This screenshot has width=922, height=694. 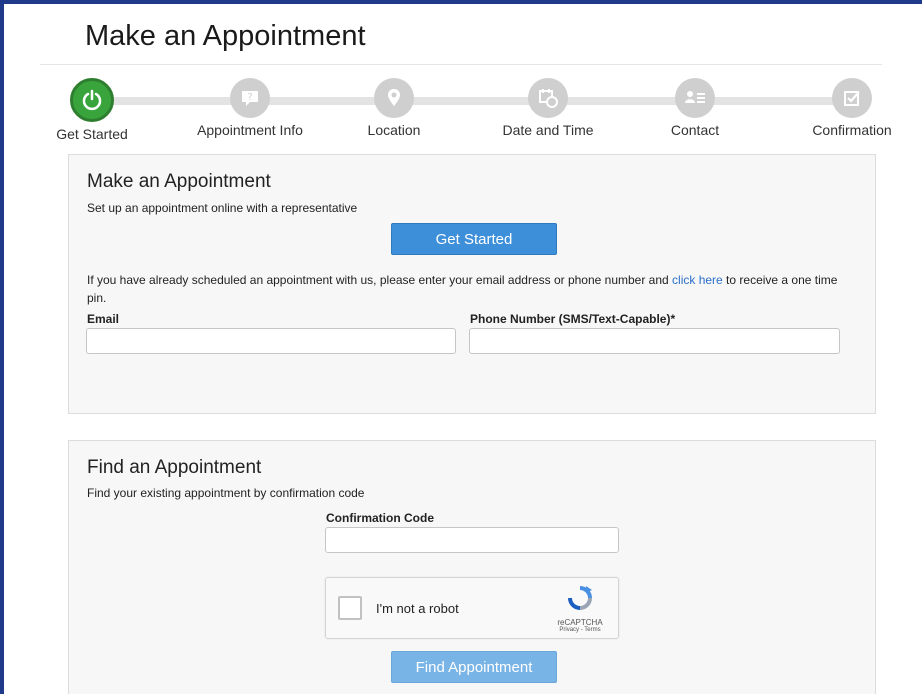 What do you see at coordinates (852, 98) in the screenshot?
I see `checkbox-icon` at bounding box center [852, 98].